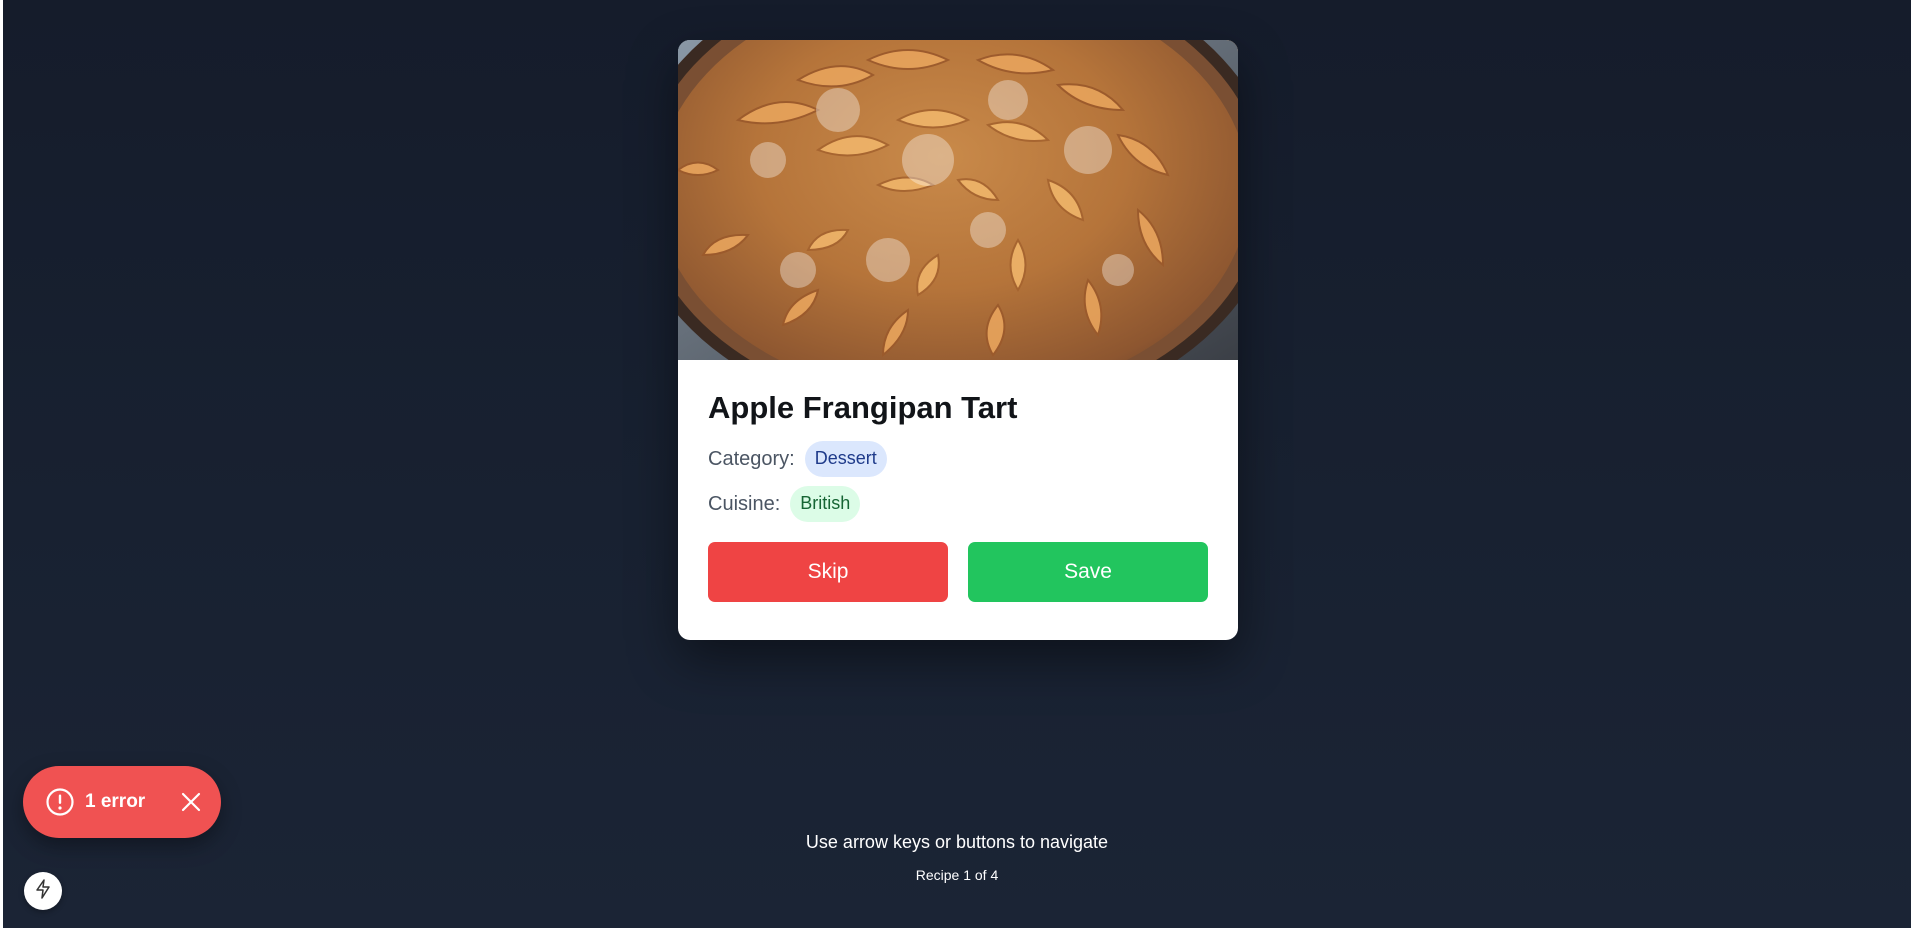 This screenshot has height=930, width=1912. Describe the element at coordinates (957, 875) in the screenshot. I see `recipe-counter: Recipe 1 of 4` at that location.